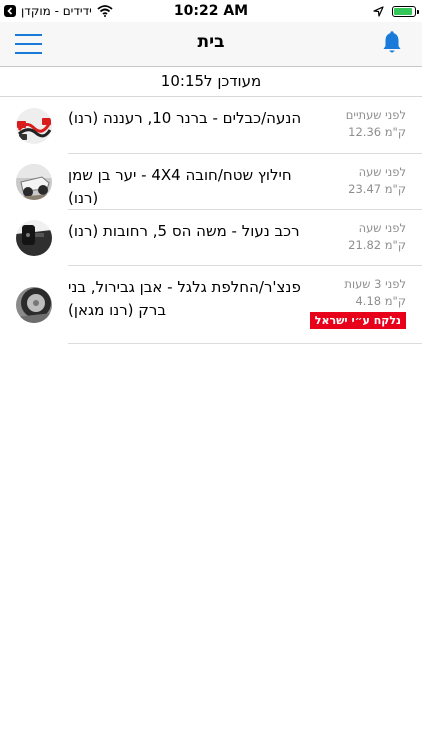 Image resolution: width=422 pixels, height=750 pixels. Describe the element at coordinates (361, 237) in the screenshot. I see `item-meta: לפני שעה 21.82 ק"מ` at that location.